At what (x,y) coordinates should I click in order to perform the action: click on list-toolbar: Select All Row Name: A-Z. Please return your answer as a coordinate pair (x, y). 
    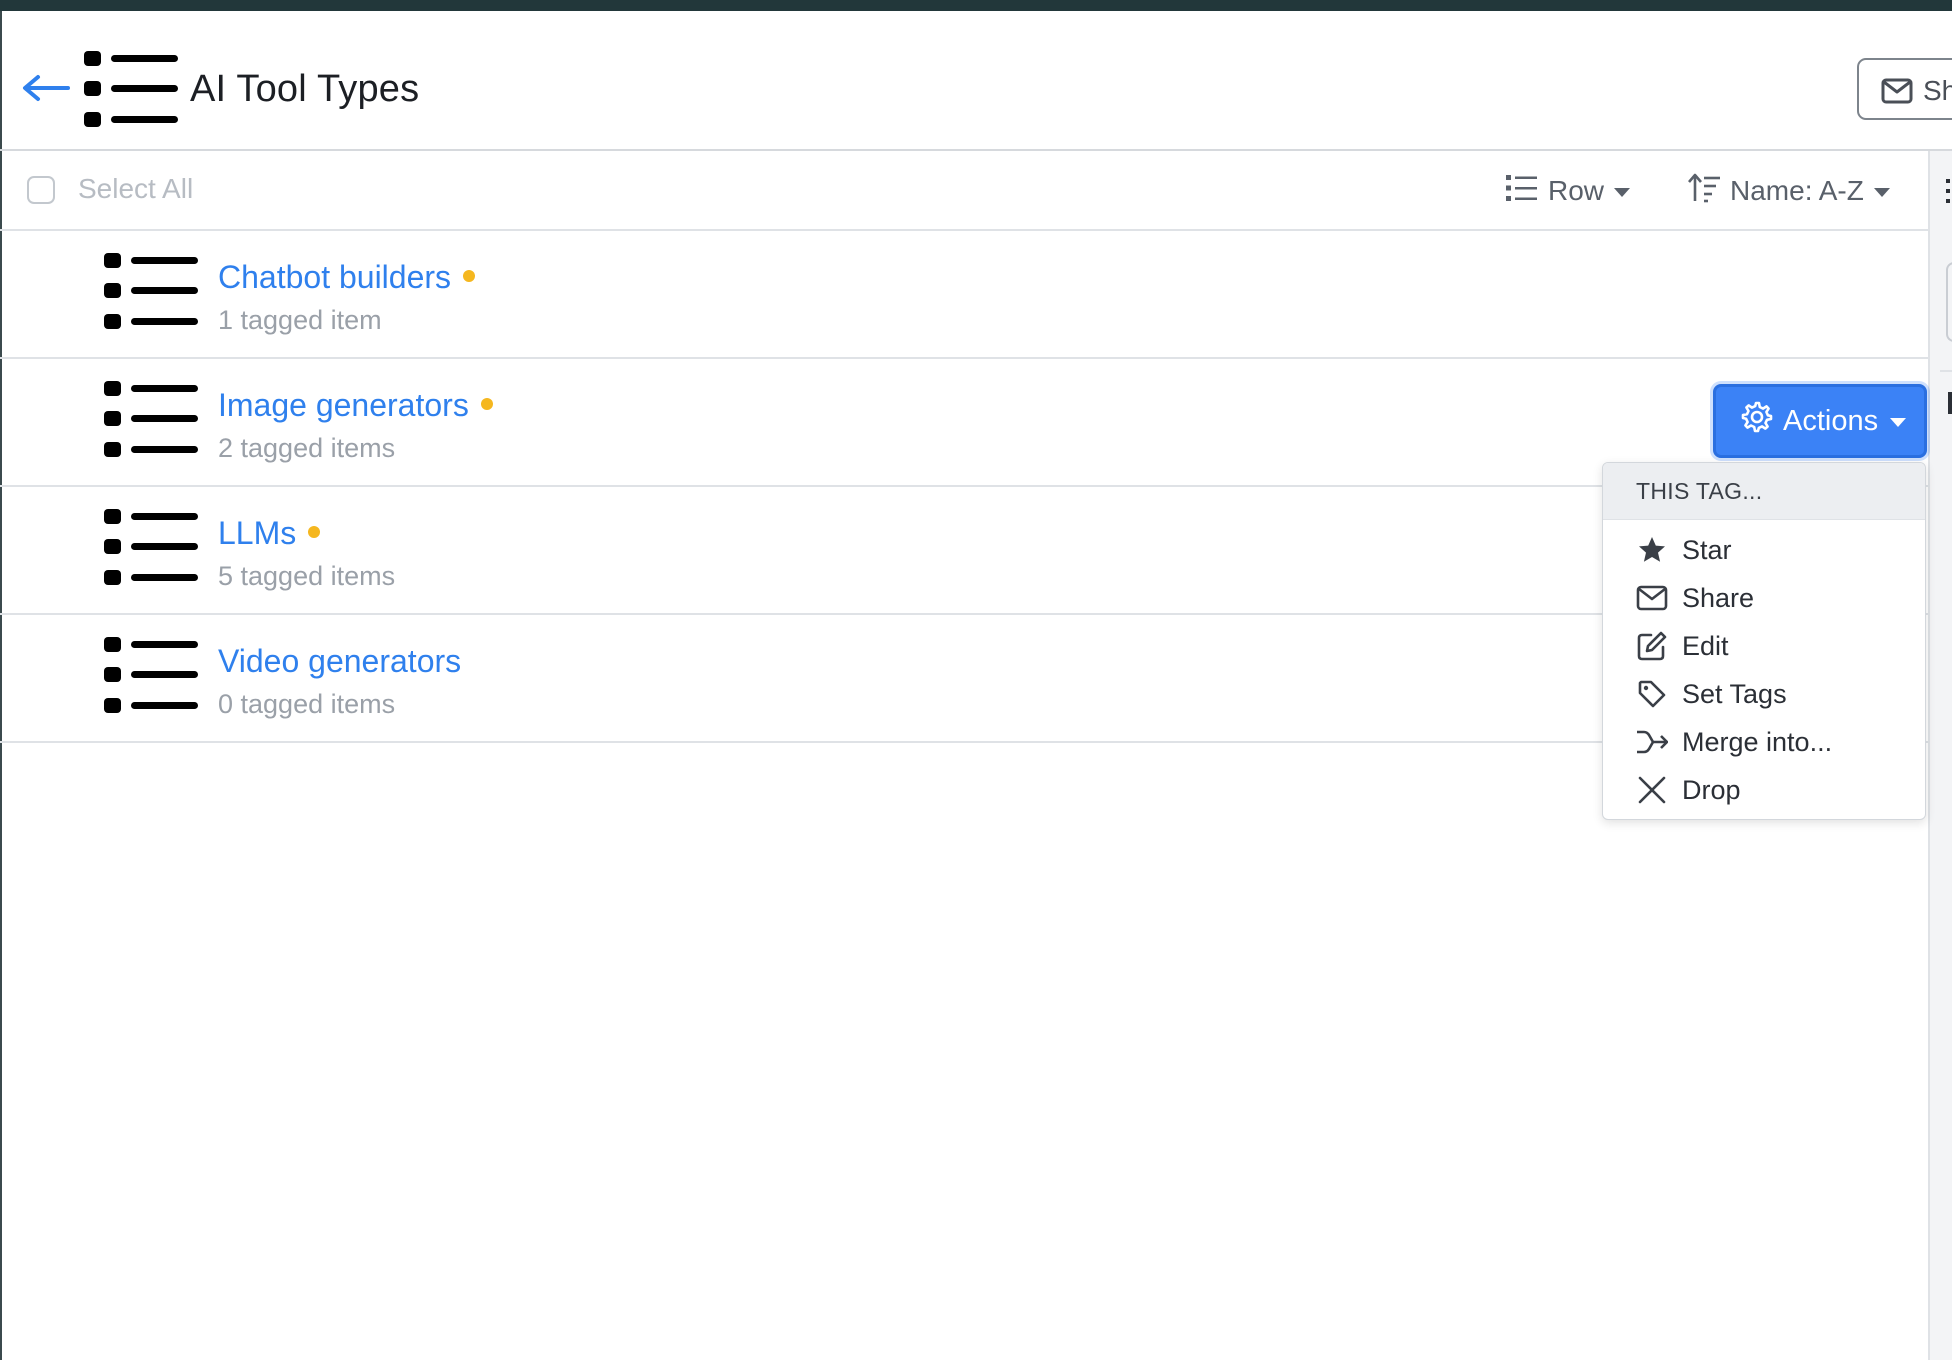
    Looking at the image, I should click on (964, 191).